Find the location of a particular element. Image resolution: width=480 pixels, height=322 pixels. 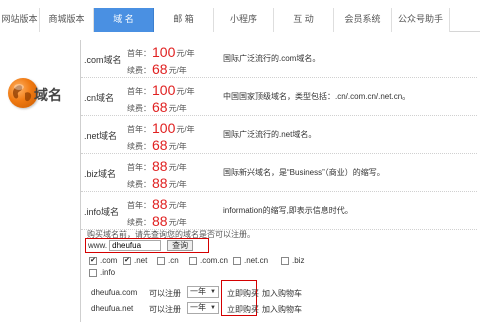

domain-type: .info域名 is located at coordinates (102, 212).